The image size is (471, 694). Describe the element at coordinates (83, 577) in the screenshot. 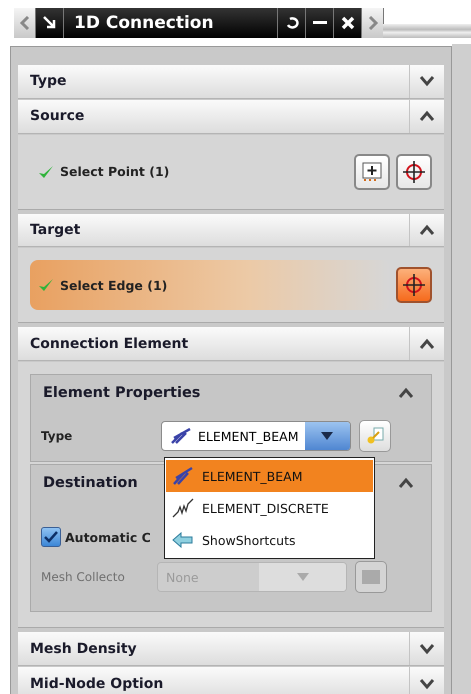

I see `field-label: Mesh Collecto` at that location.